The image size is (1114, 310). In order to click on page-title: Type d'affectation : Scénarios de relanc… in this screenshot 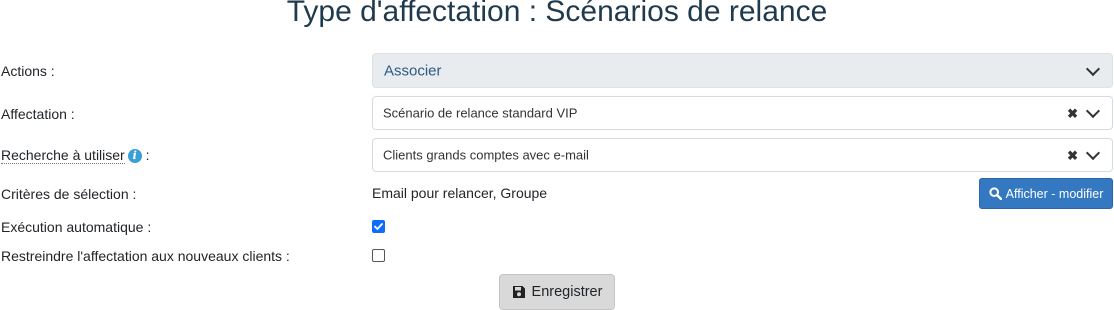, I will do `click(557, 14)`.